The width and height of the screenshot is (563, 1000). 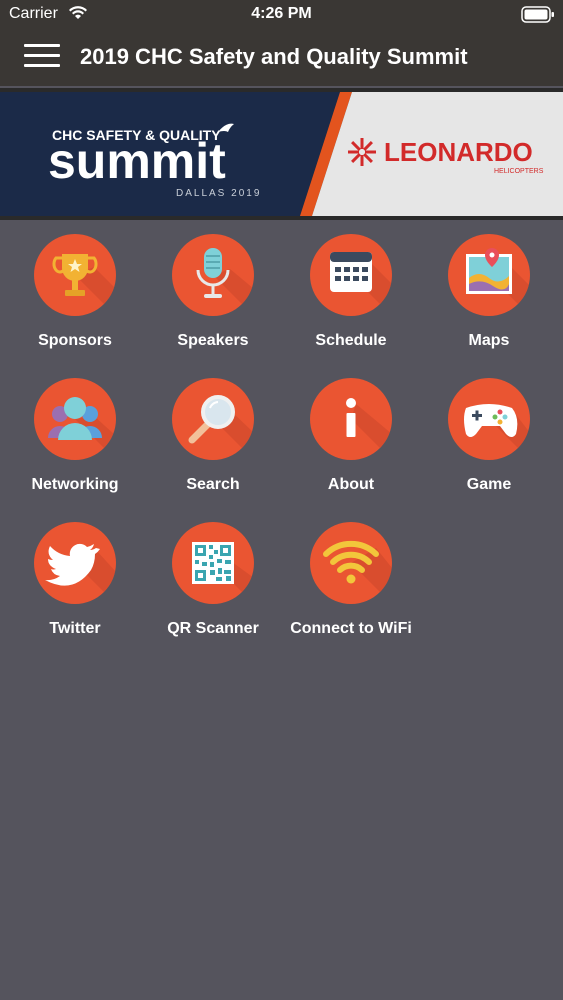 I want to click on tile-label: QR Scanner, so click(x=213, y=628).